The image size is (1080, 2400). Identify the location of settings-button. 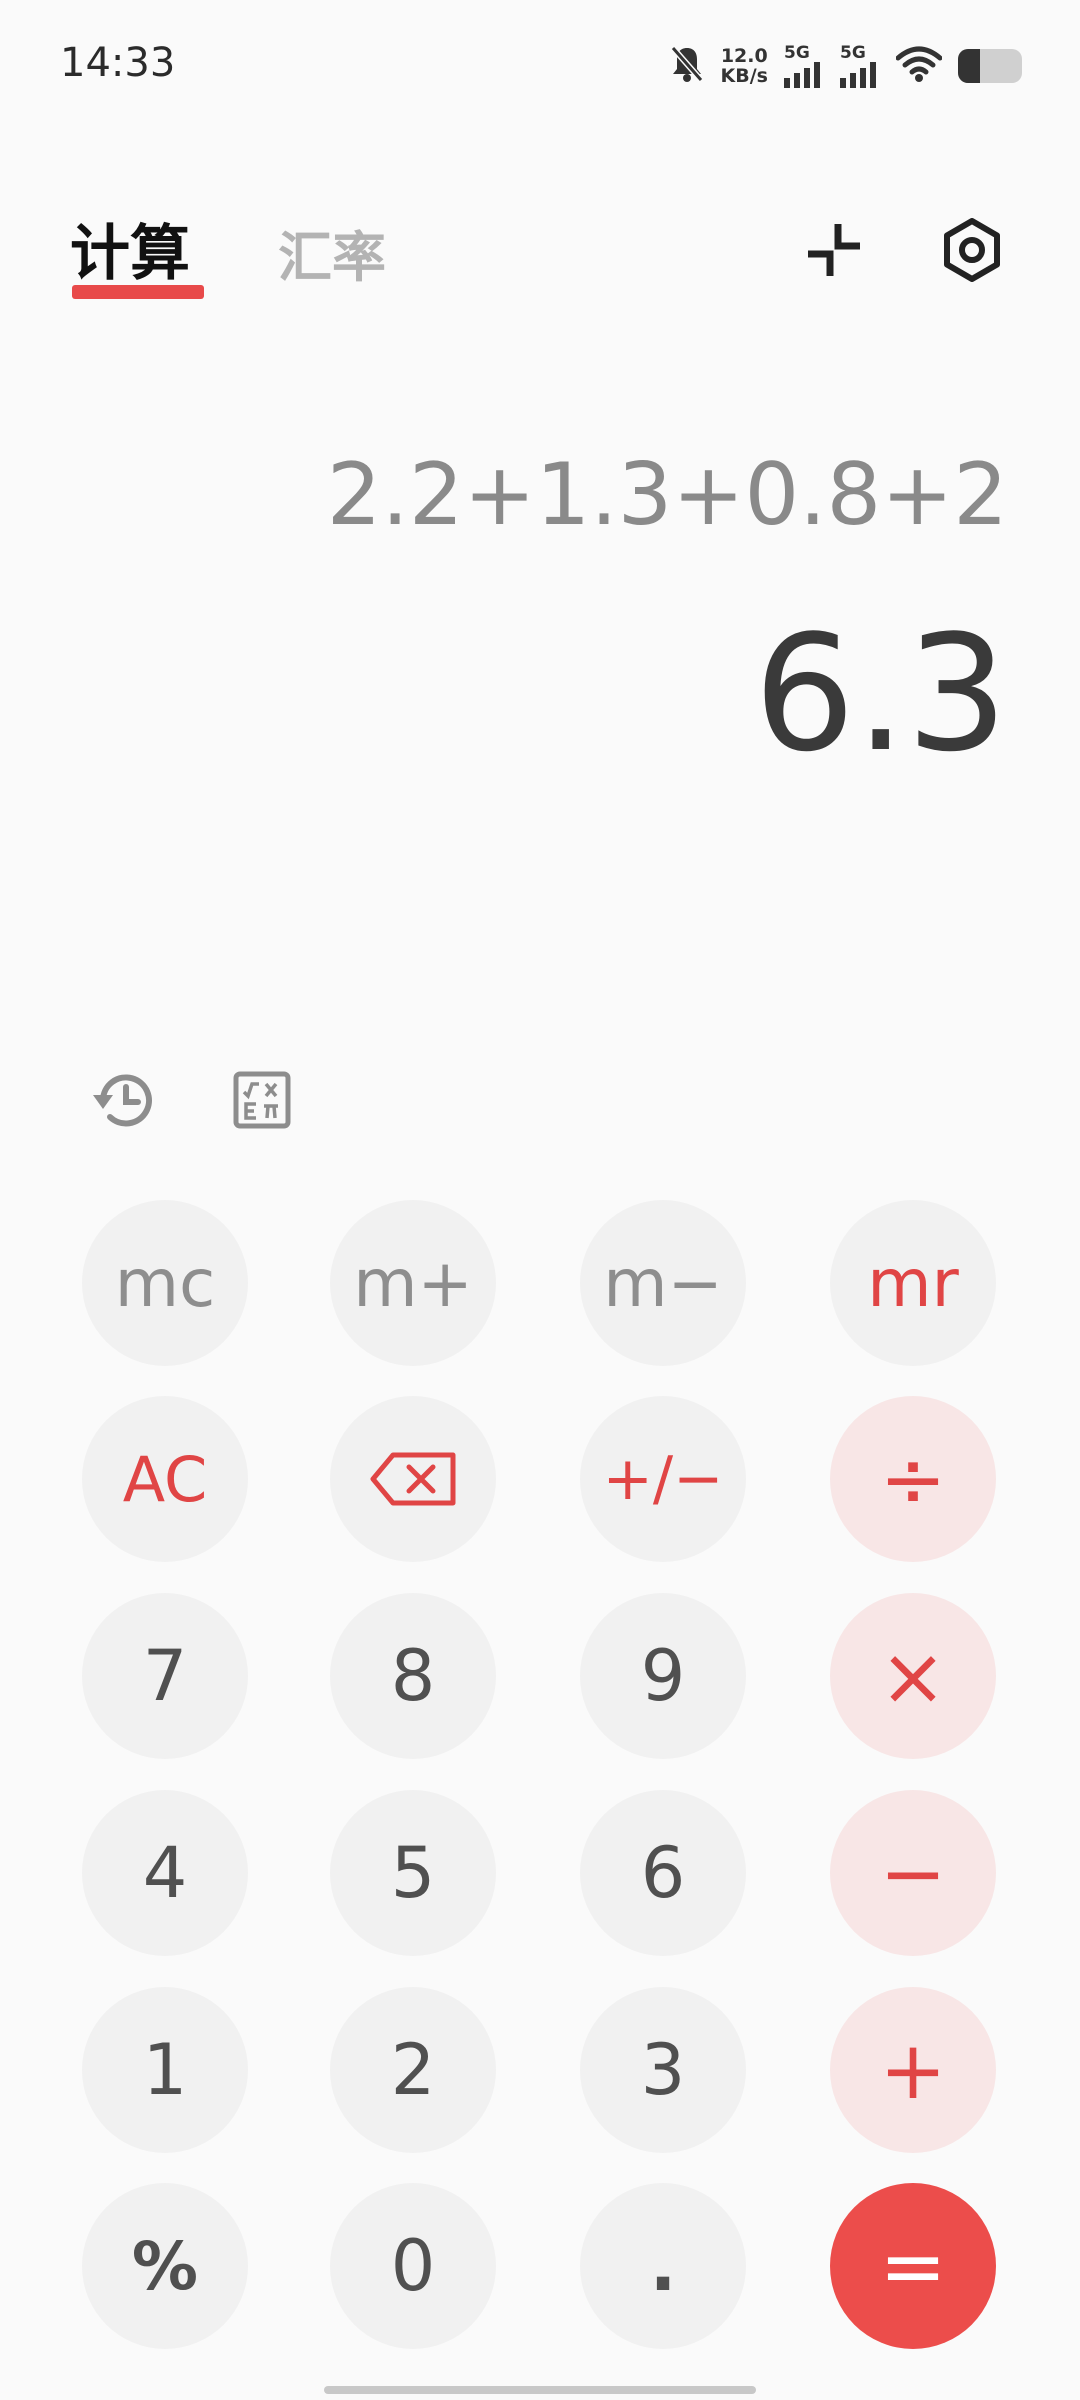
(972, 250).